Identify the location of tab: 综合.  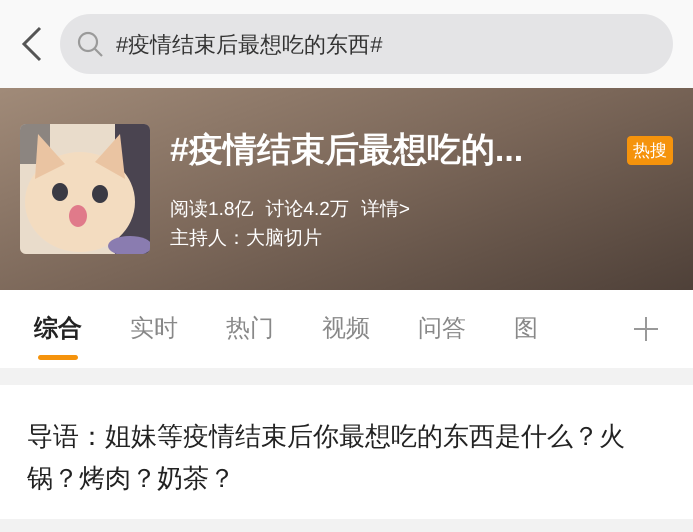
(58, 329).